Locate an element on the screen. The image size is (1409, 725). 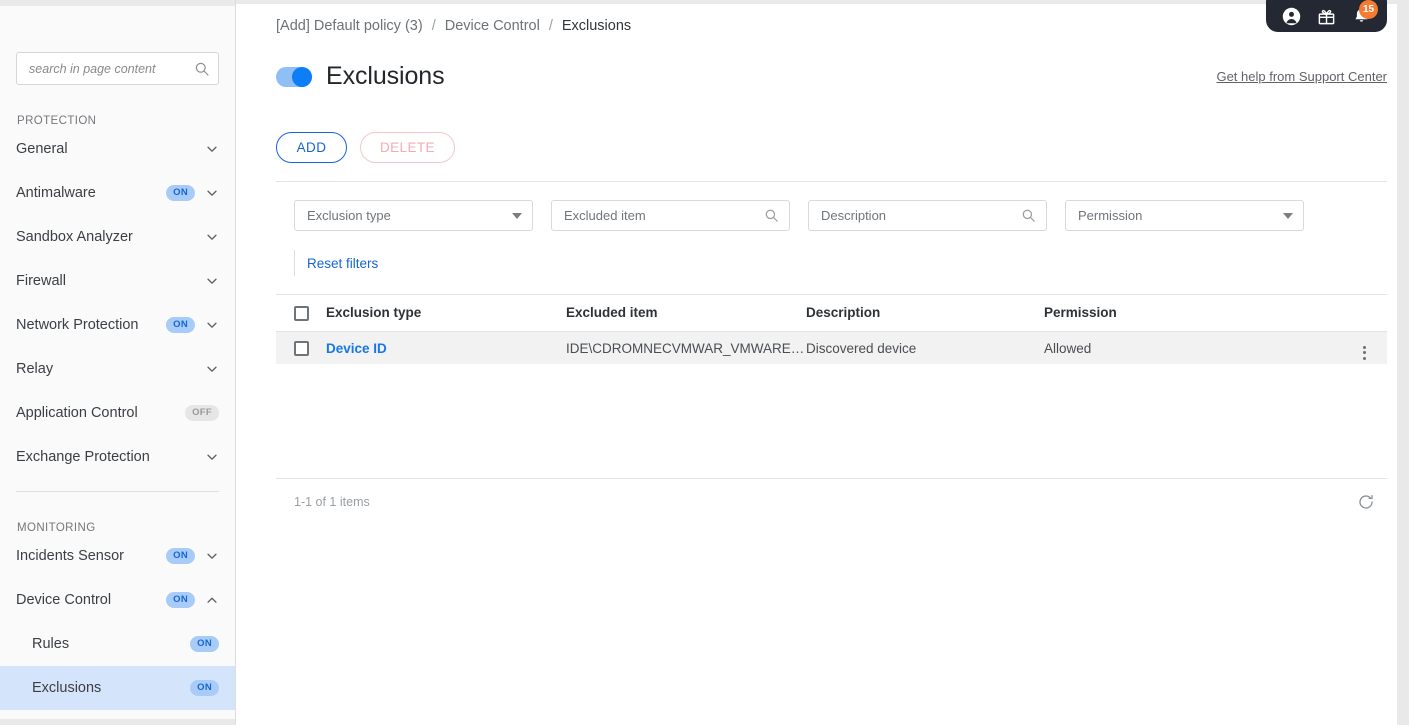
row-checkbox is located at coordinates (301, 349).